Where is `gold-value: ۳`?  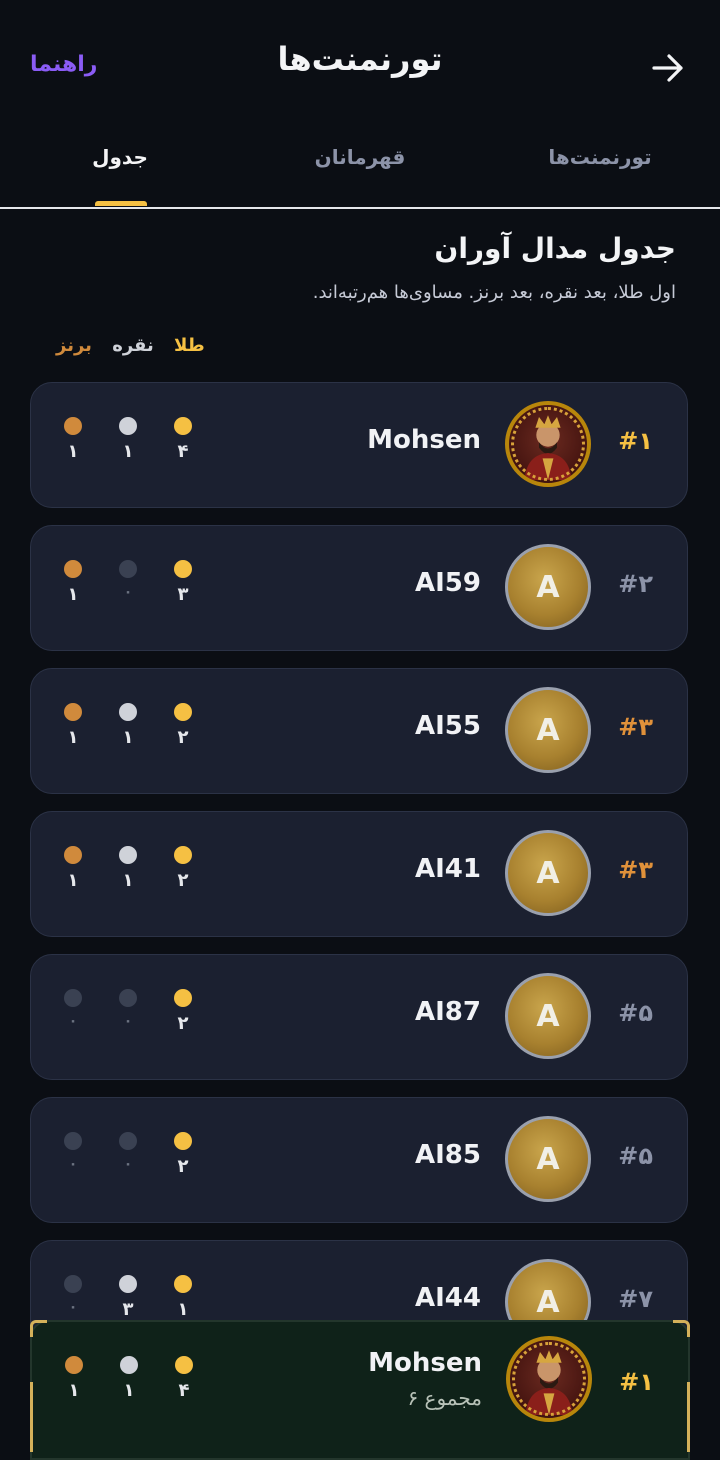 gold-value: ۳ is located at coordinates (183, 594).